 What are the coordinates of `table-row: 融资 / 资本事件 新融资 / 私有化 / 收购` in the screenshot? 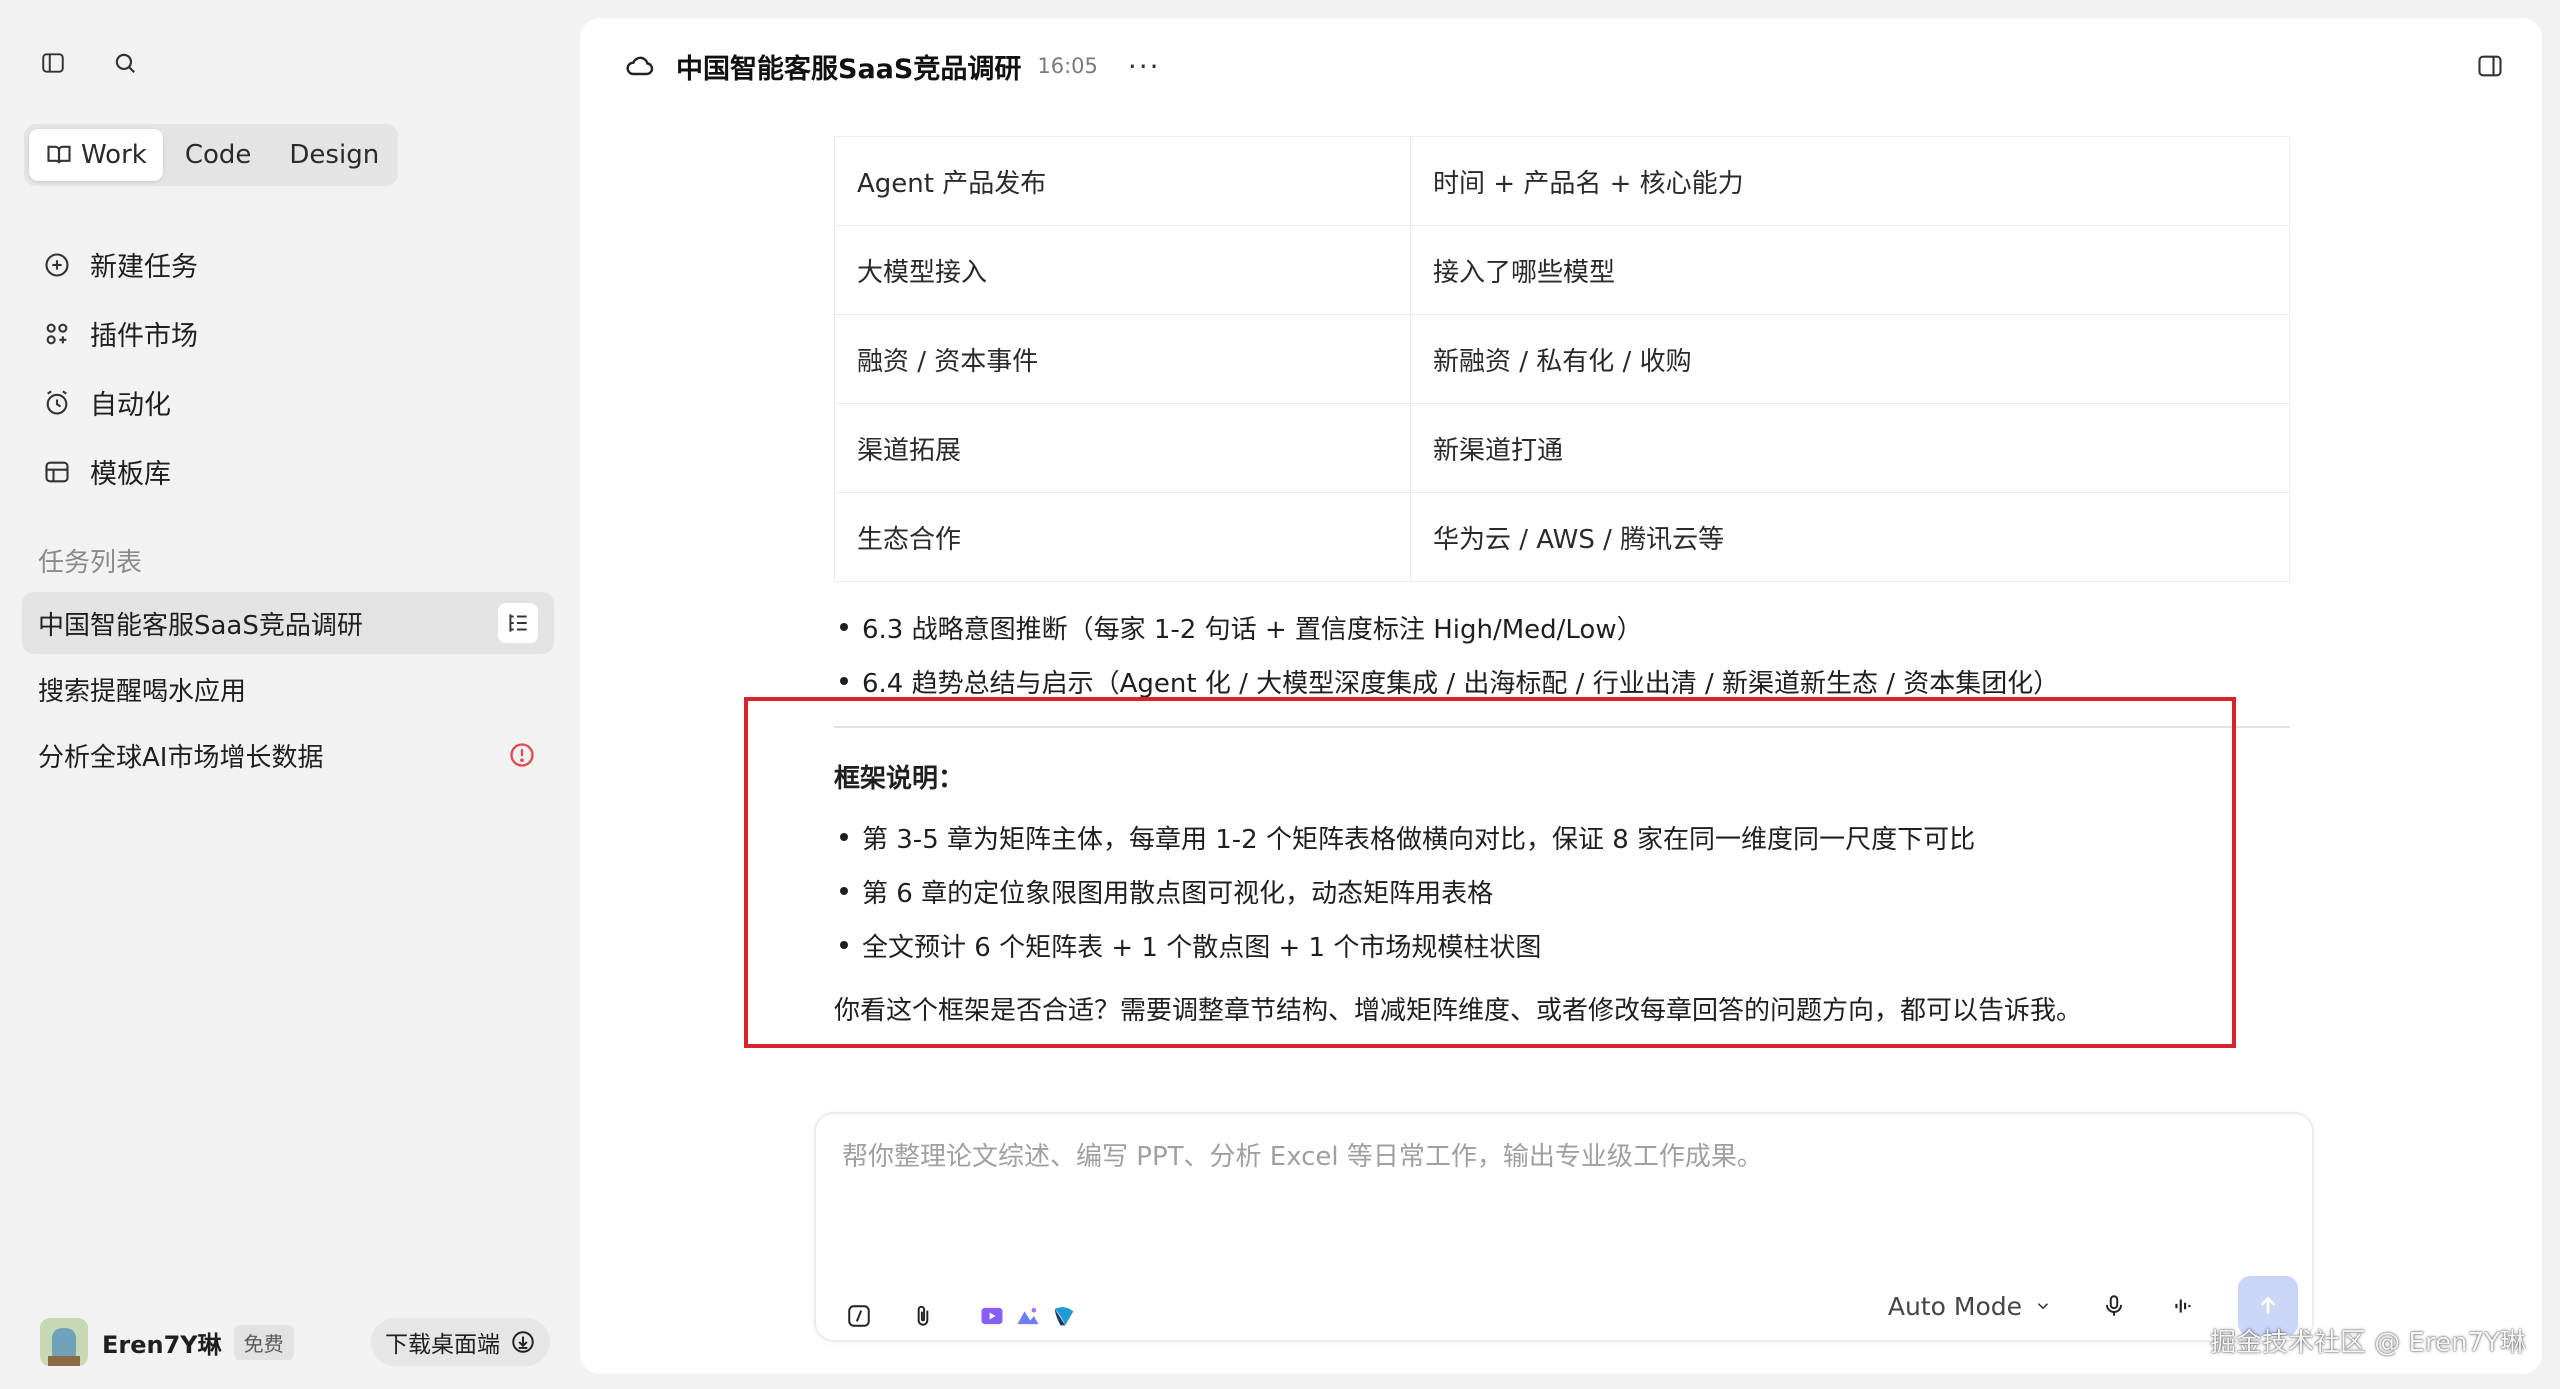 It's located at (1562, 359).